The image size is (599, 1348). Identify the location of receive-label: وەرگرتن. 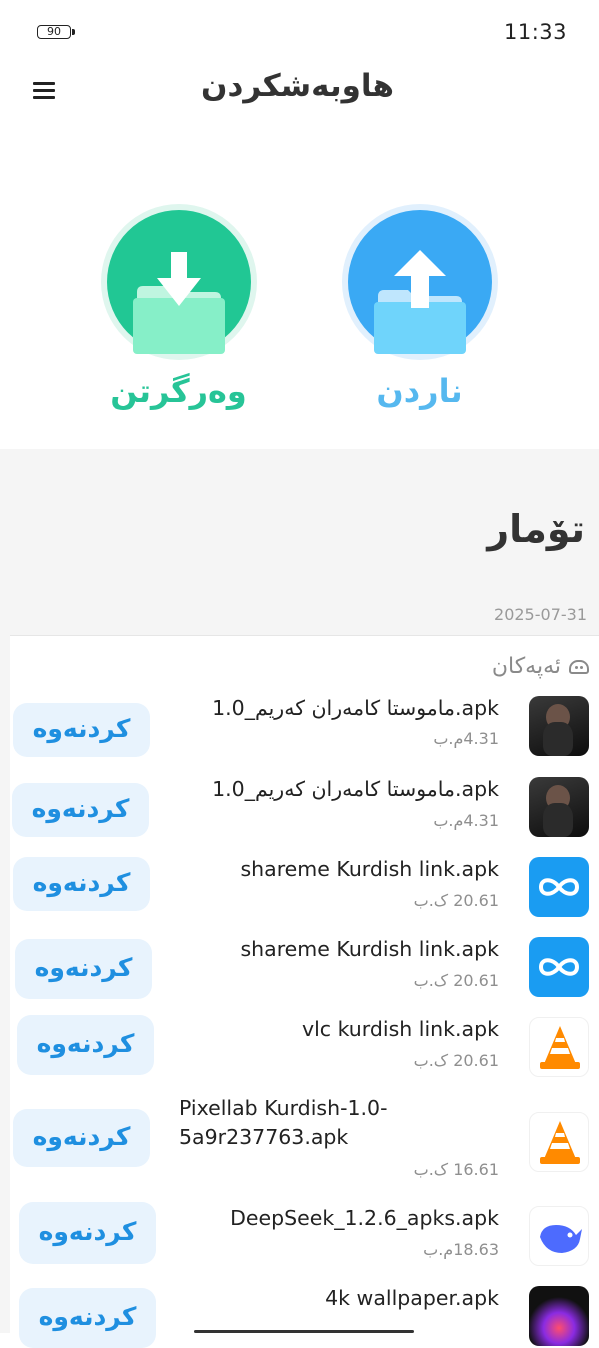
(178, 391).